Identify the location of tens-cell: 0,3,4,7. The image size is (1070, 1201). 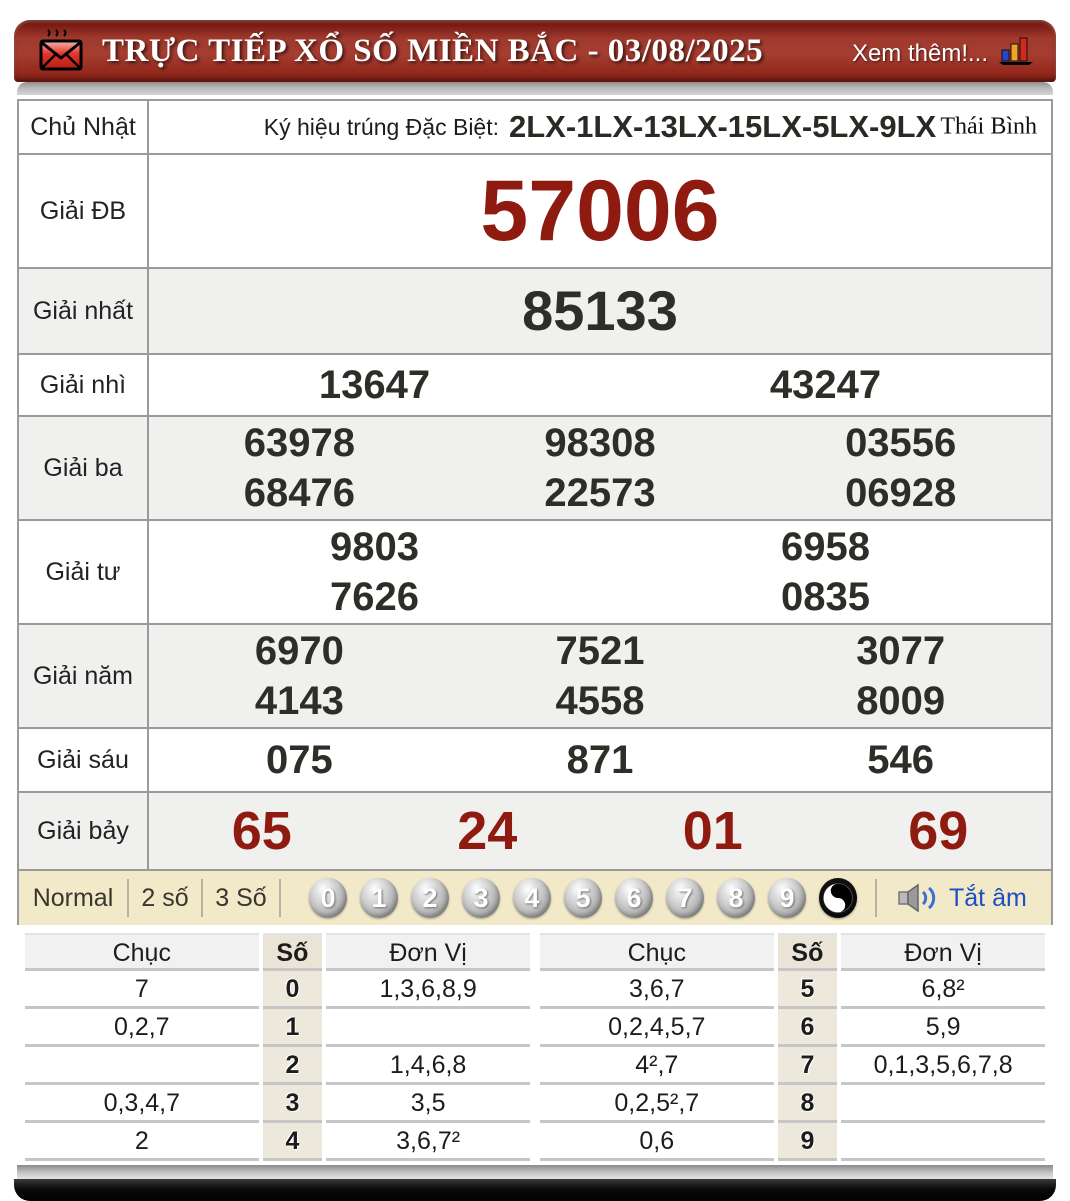
(142, 1104).